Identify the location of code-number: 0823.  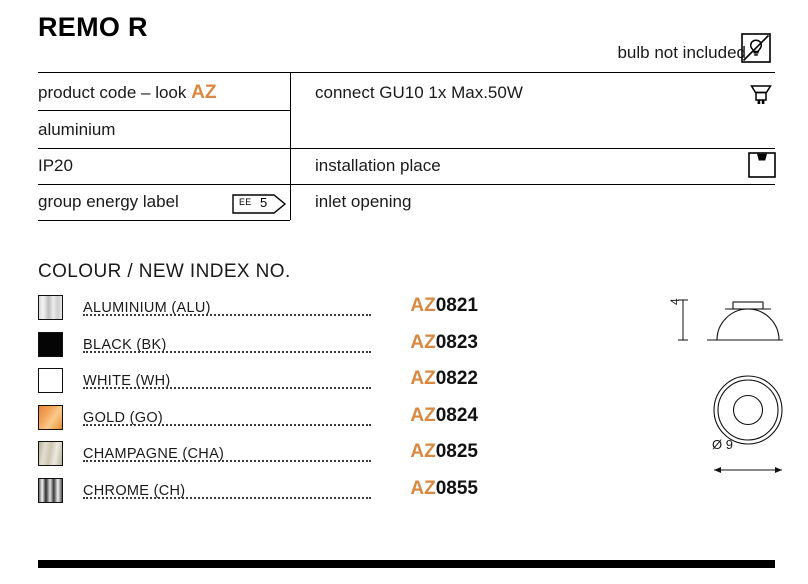
(456, 342).